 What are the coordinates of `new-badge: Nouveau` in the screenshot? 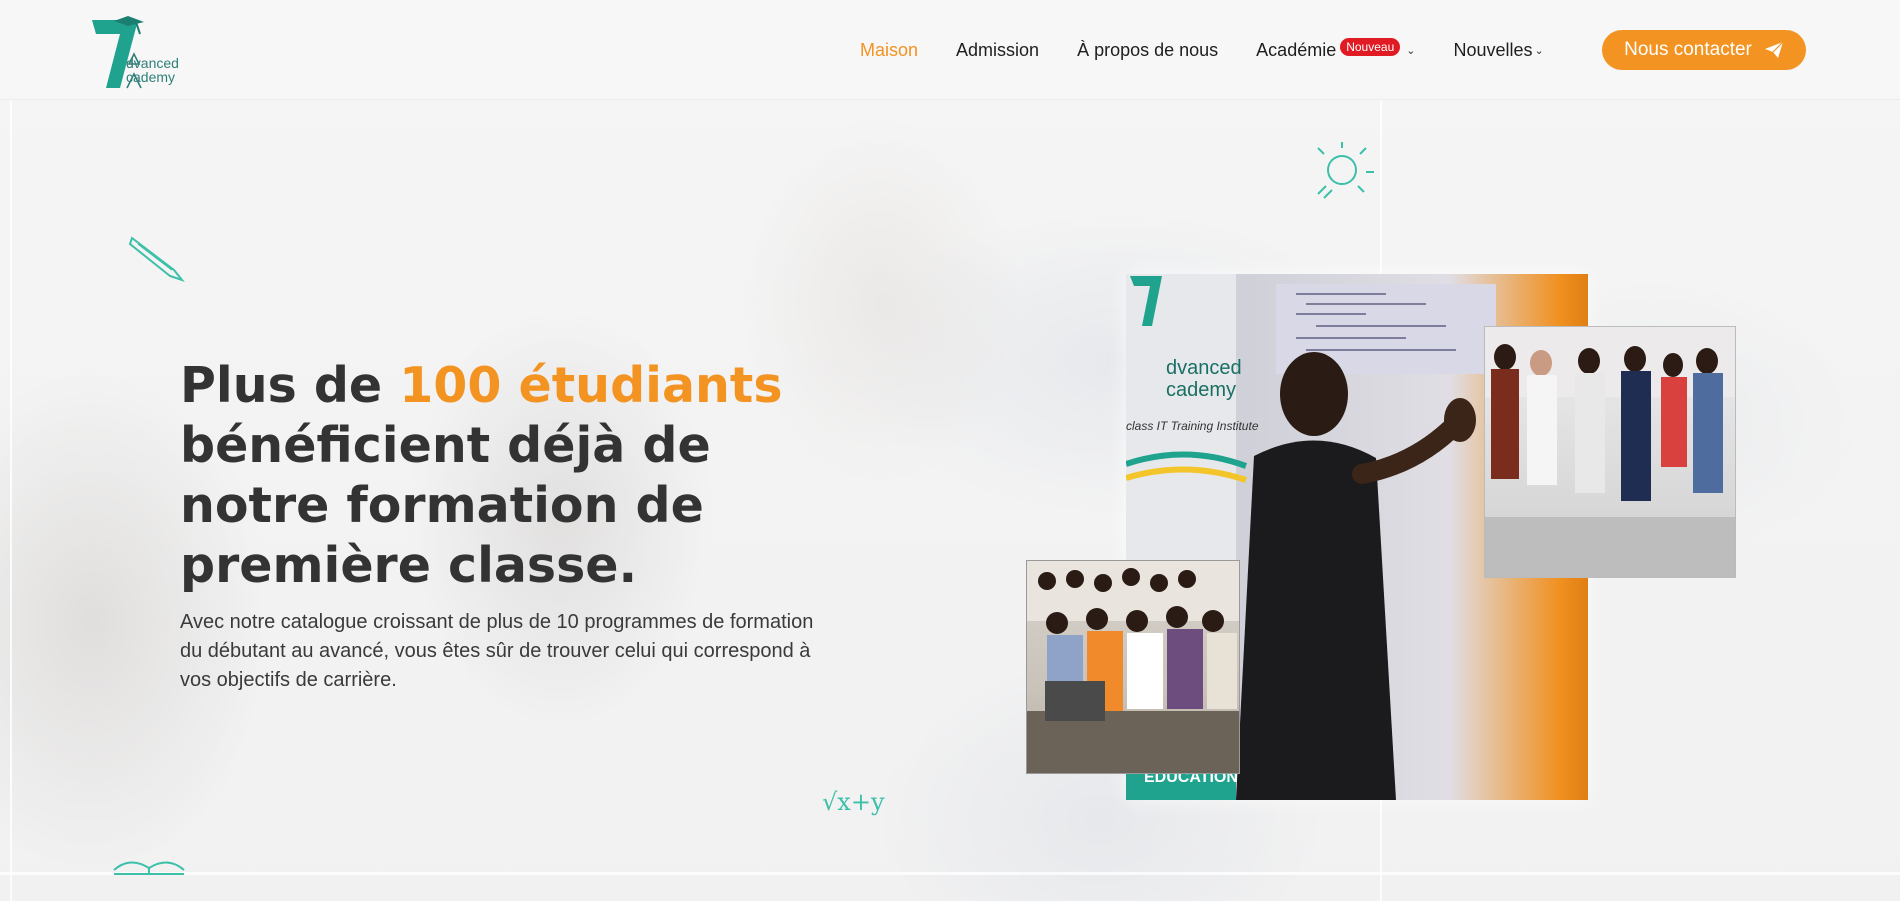 It's located at (1370, 47).